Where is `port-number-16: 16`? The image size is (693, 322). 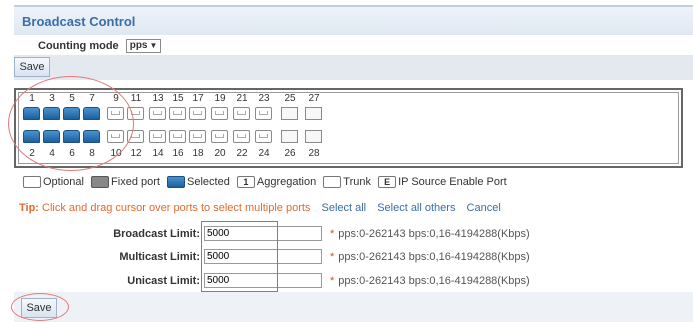 port-number-16: 16 is located at coordinates (178, 153).